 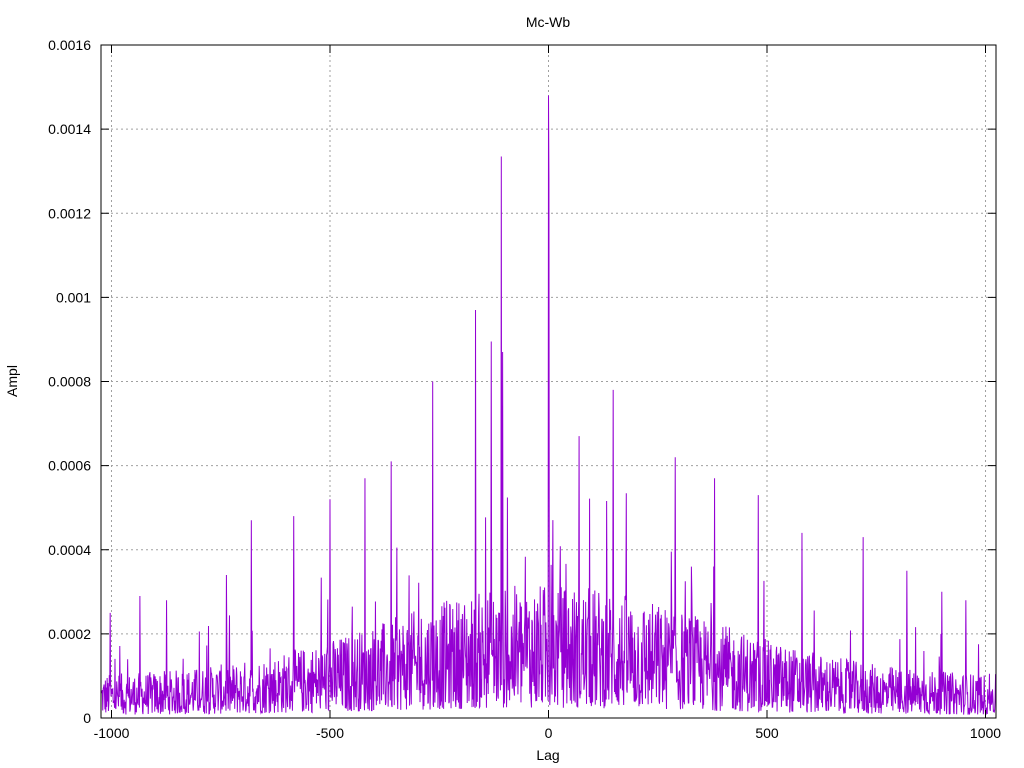 I want to click on x-tick-label: 1000, so click(x=985, y=733).